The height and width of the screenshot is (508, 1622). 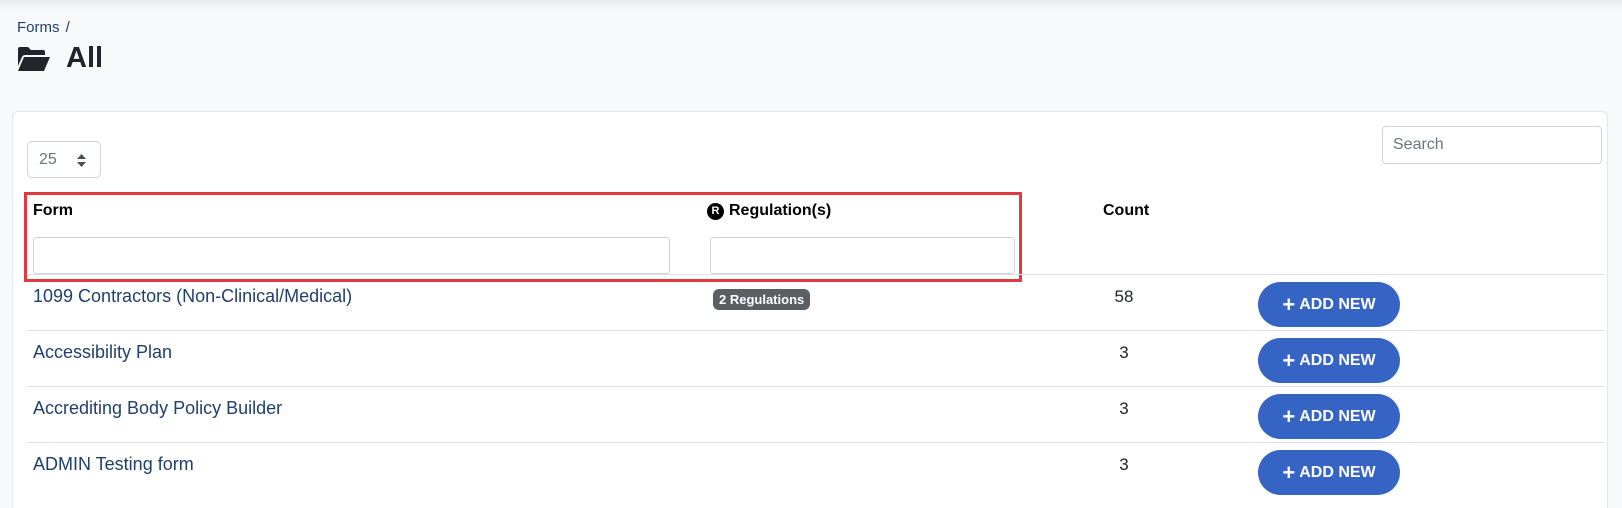 I want to click on page-size-select: 25, so click(x=64, y=159).